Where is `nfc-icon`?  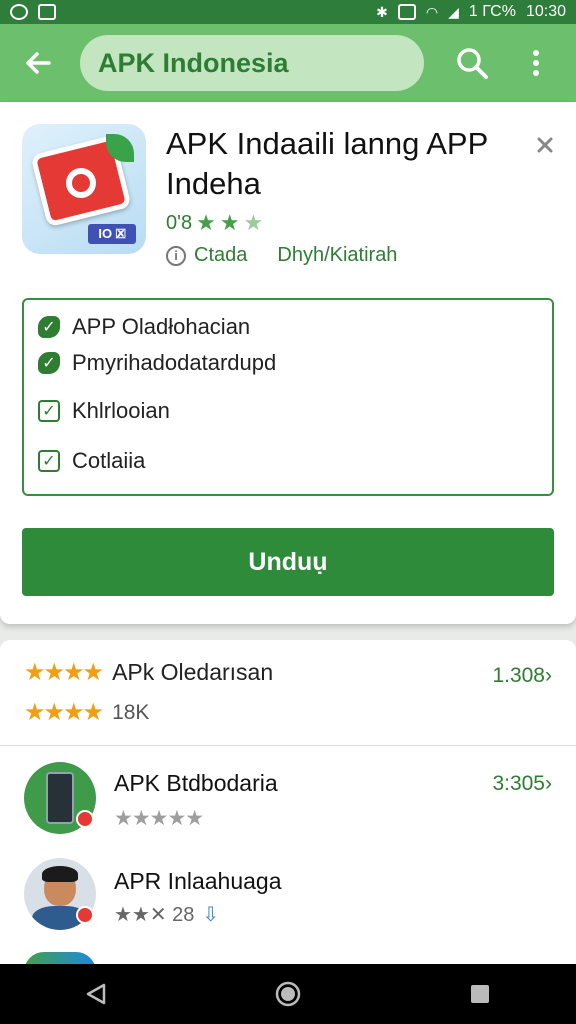
nfc-icon is located at coordinates (406, 12).